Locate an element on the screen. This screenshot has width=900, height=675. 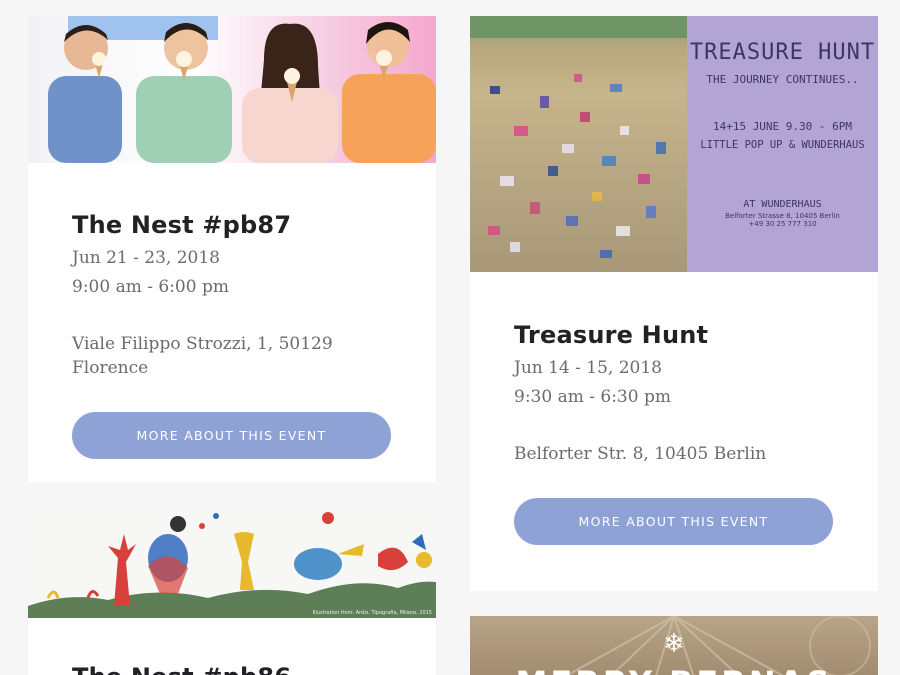
event-address: Viale Filippo Strozzi, 1, 50129 Florence is located at coordinates (202, 356).